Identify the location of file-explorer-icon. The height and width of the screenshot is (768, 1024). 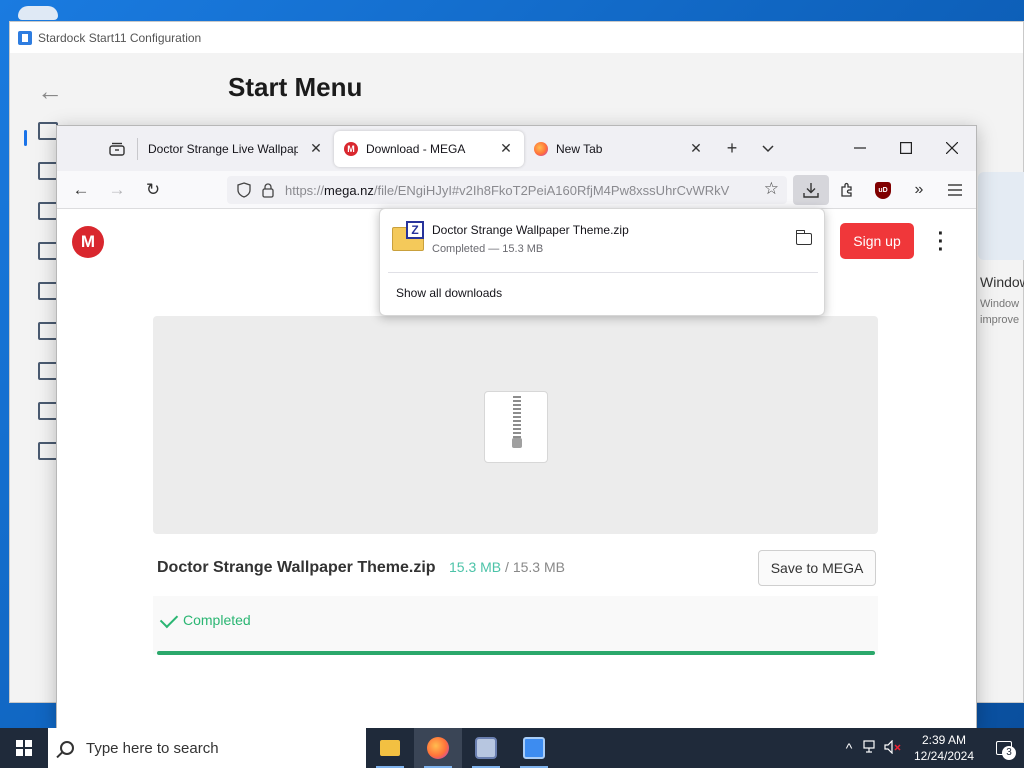
(390, 748).